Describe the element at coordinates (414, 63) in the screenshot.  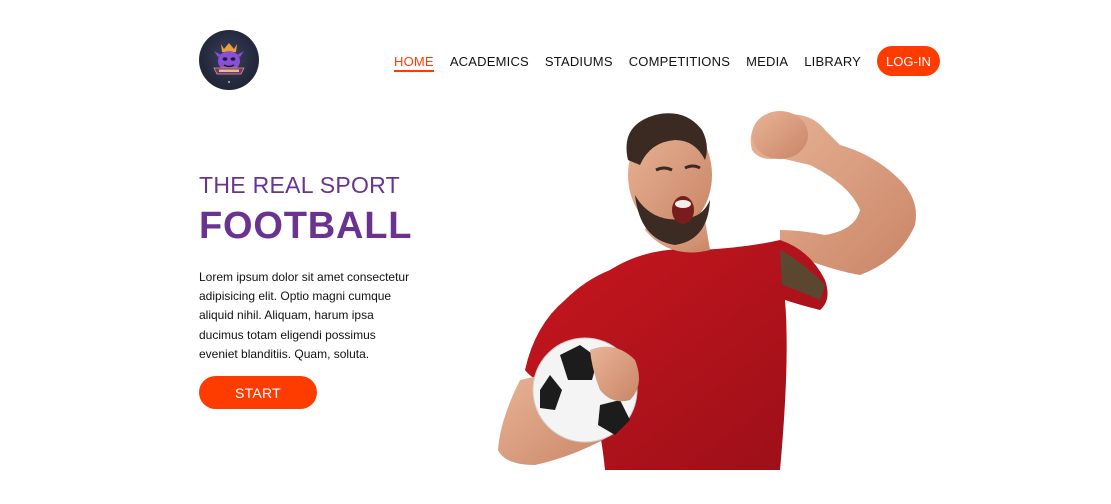
I see `nav-home: HOME` at that location.